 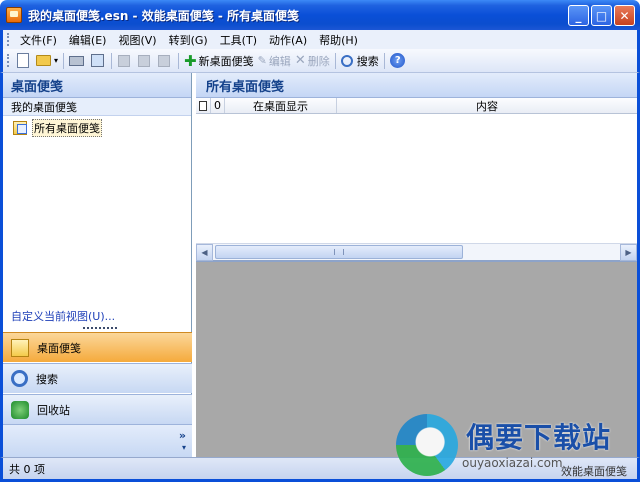 I want to click on magnifier-icon, so click(x=19, y=378).